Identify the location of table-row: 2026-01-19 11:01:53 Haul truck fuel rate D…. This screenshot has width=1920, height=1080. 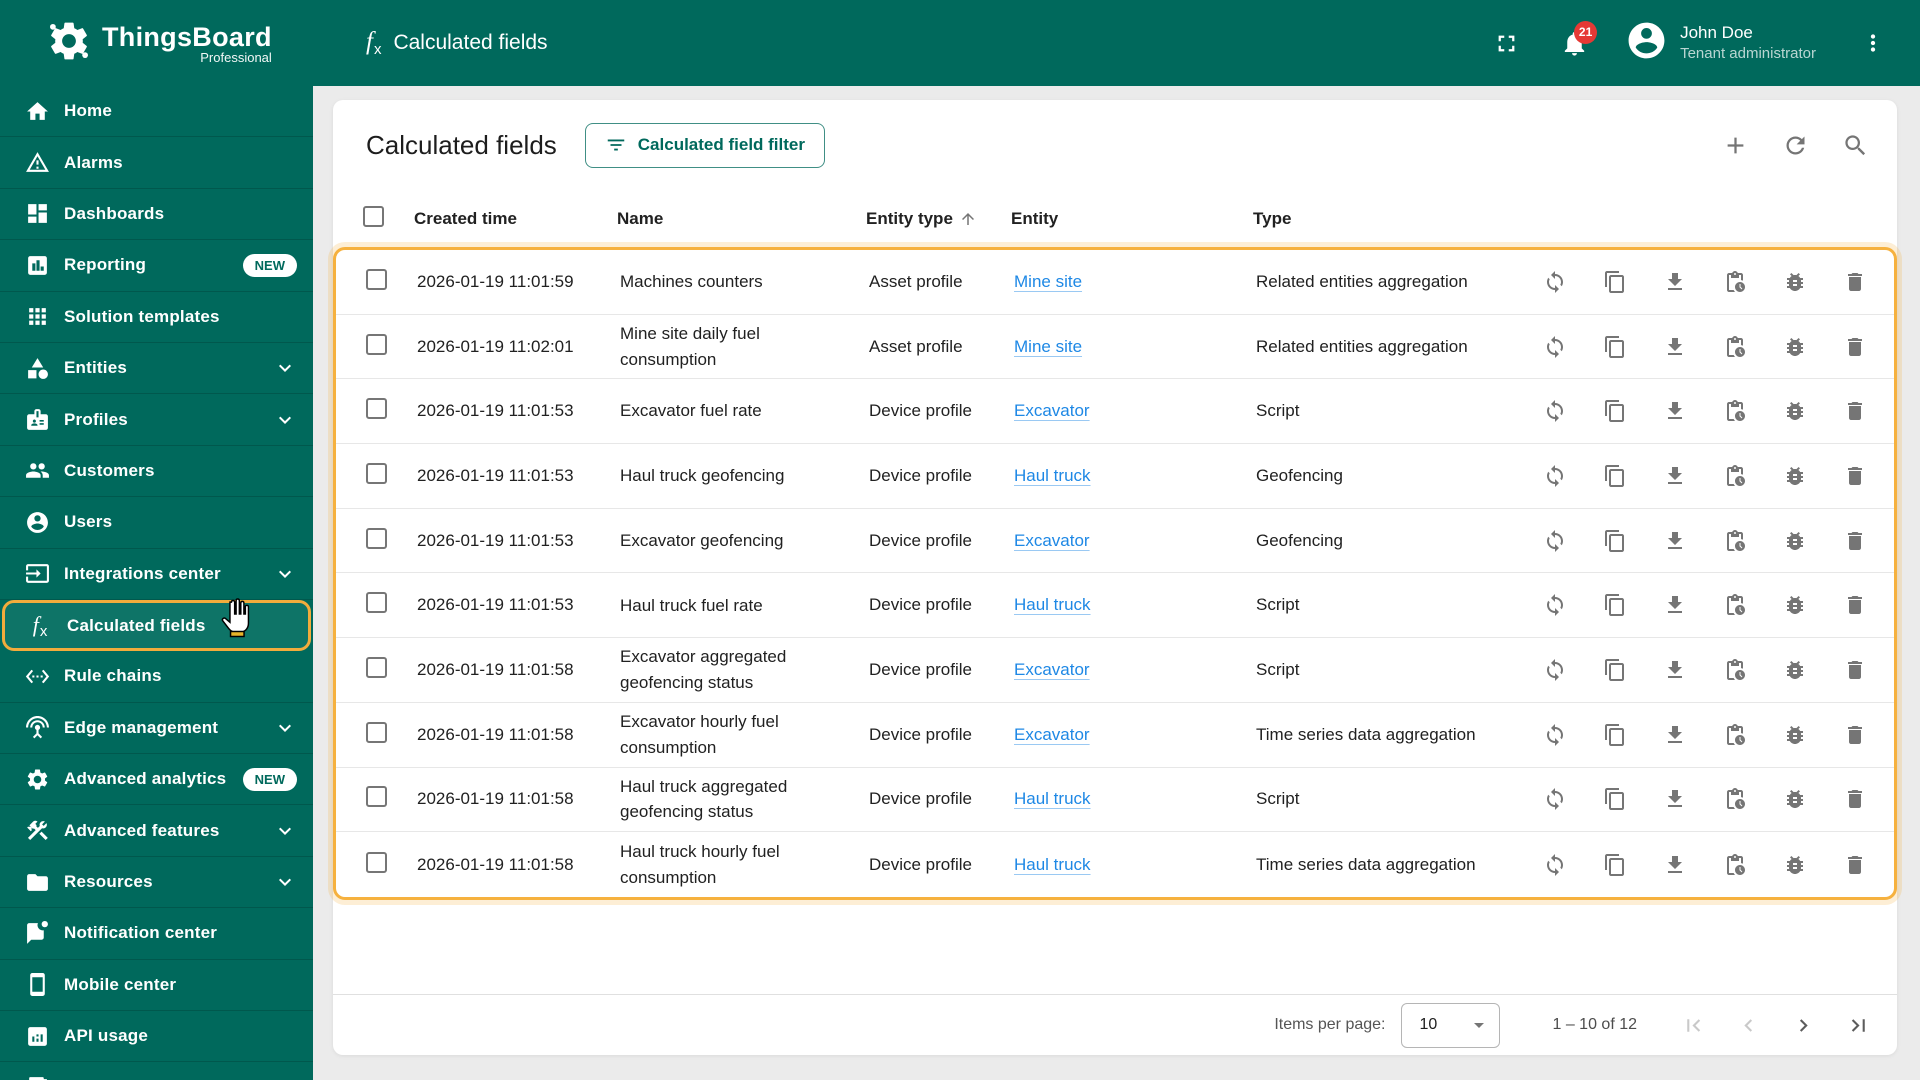
(1115, 606).